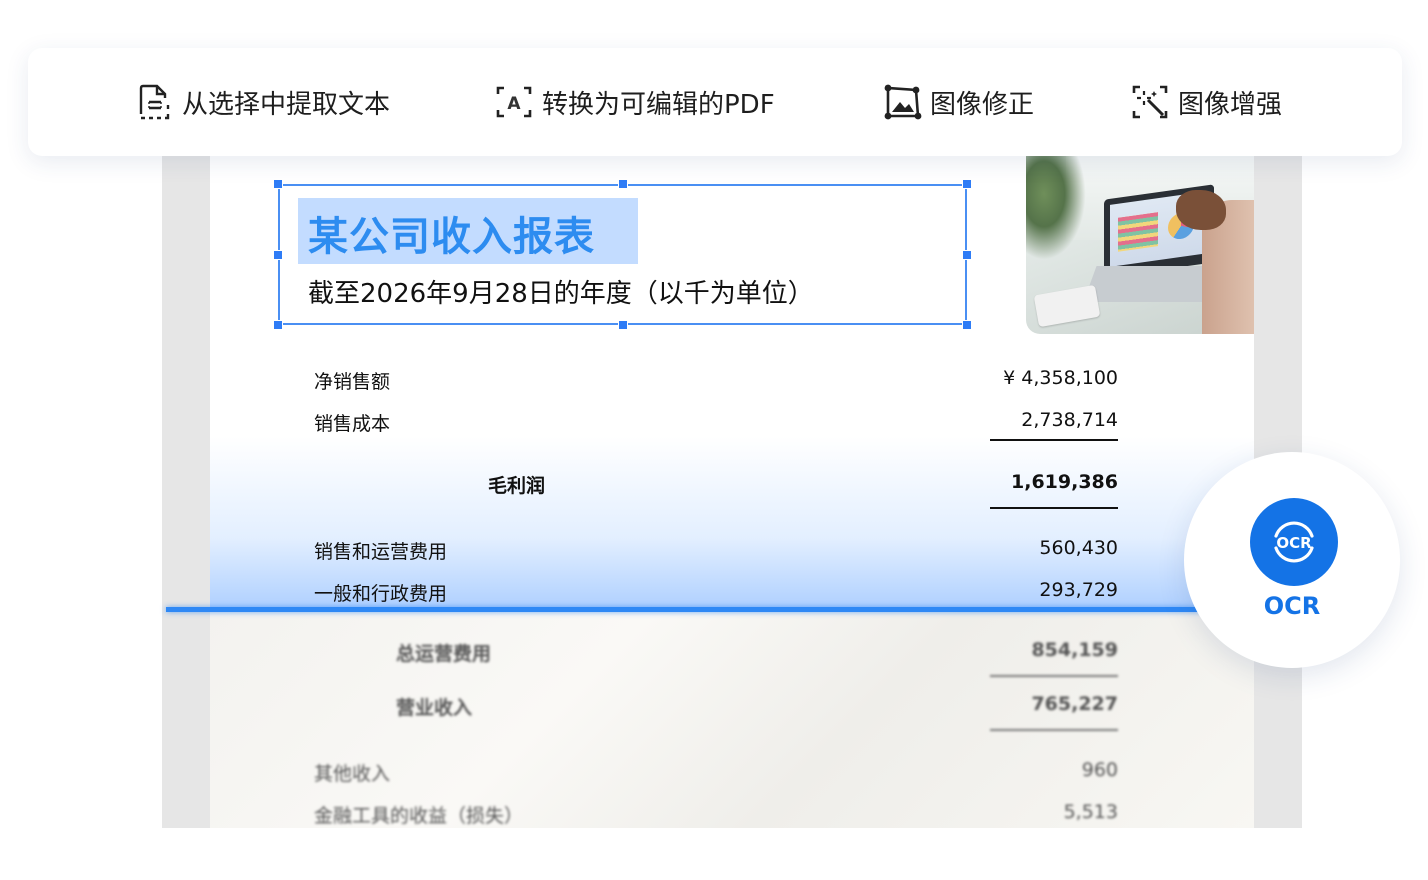 This screenshot has width=1428, height=880. What do you see at coordinates (1090, 812) in the screenshot?
I see `row-value-financial-gains: 5,513` at bounding box center [1090, 812].